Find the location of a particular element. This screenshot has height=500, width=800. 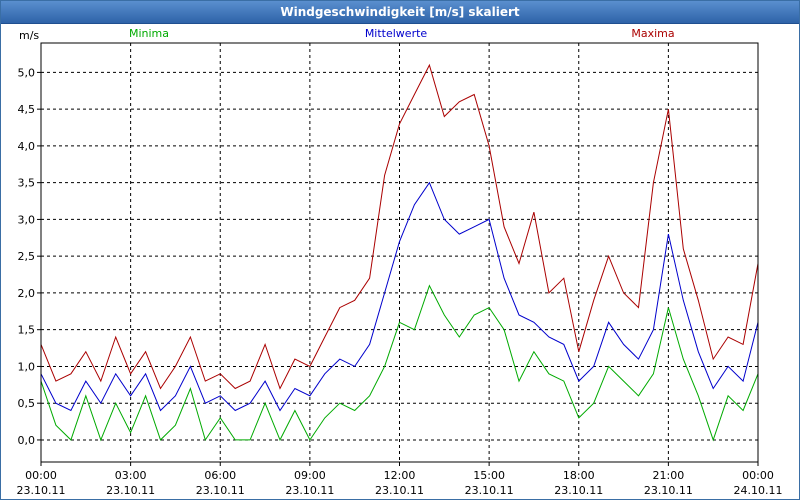

x-tick-date-label: 24.10.11 is located at coordinates (758, 490).